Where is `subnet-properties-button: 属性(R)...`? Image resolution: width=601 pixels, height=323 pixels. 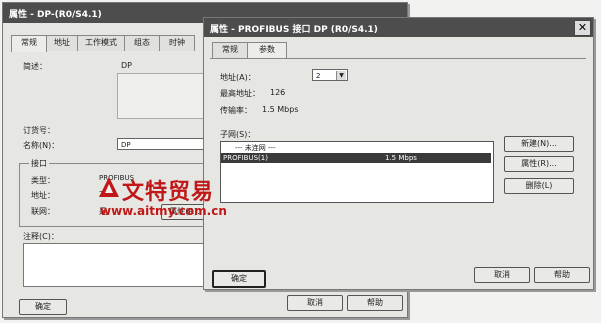
subnet-properties-button: 属性(R)... is located at coordinates (539, 164).